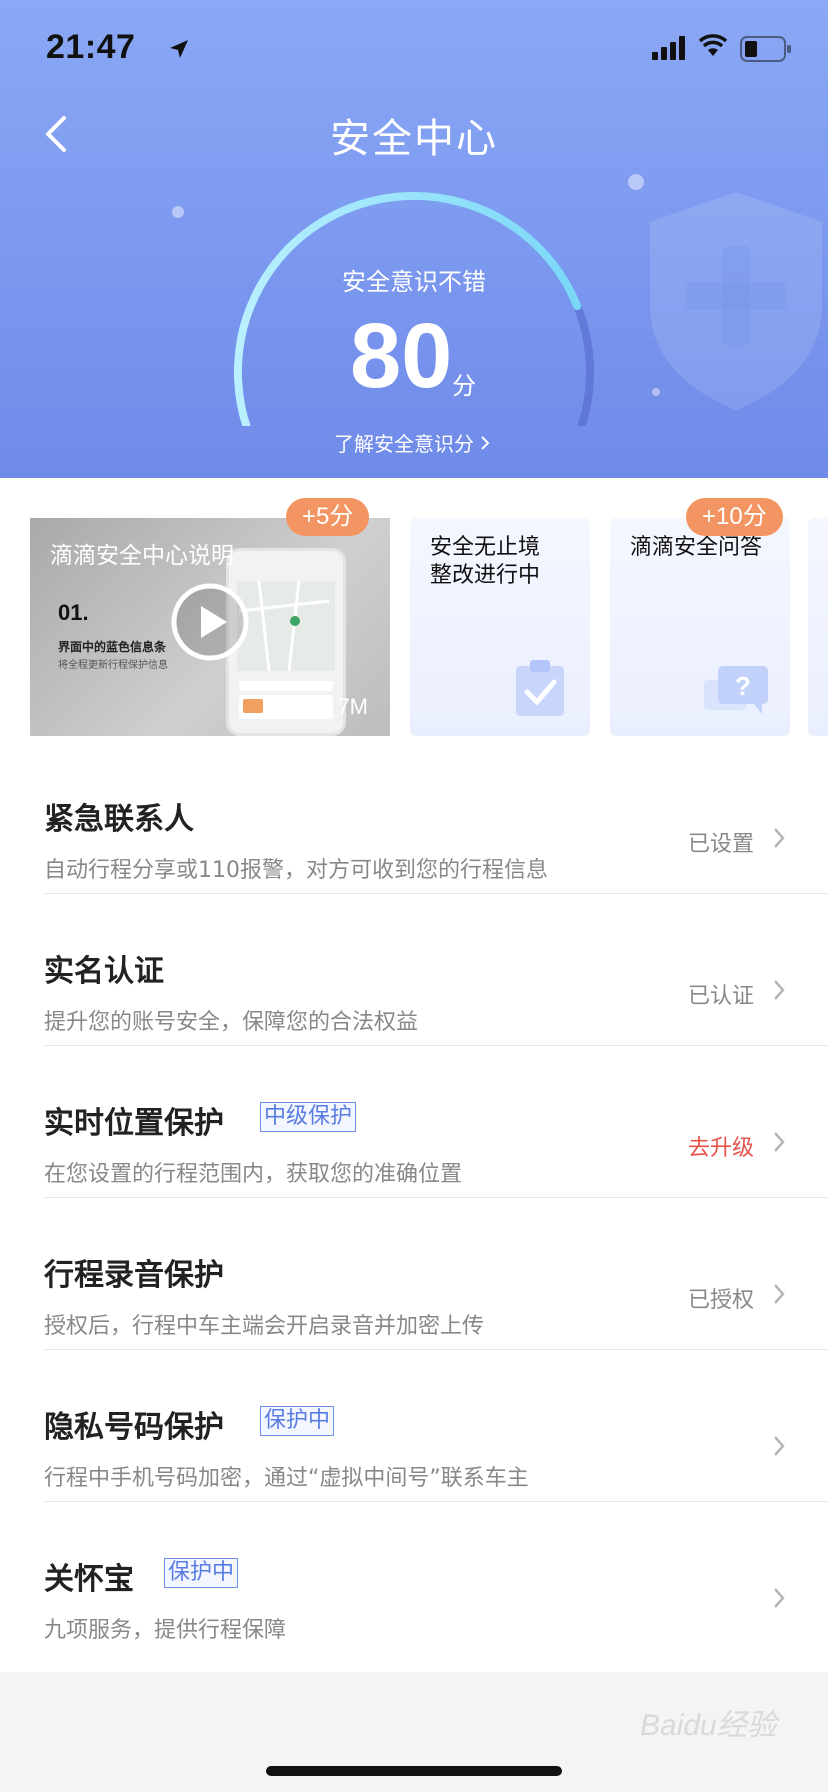 This screenshot has width=828, height=1792. I want to click on question-chat-icon: ?, so click(736, 690).